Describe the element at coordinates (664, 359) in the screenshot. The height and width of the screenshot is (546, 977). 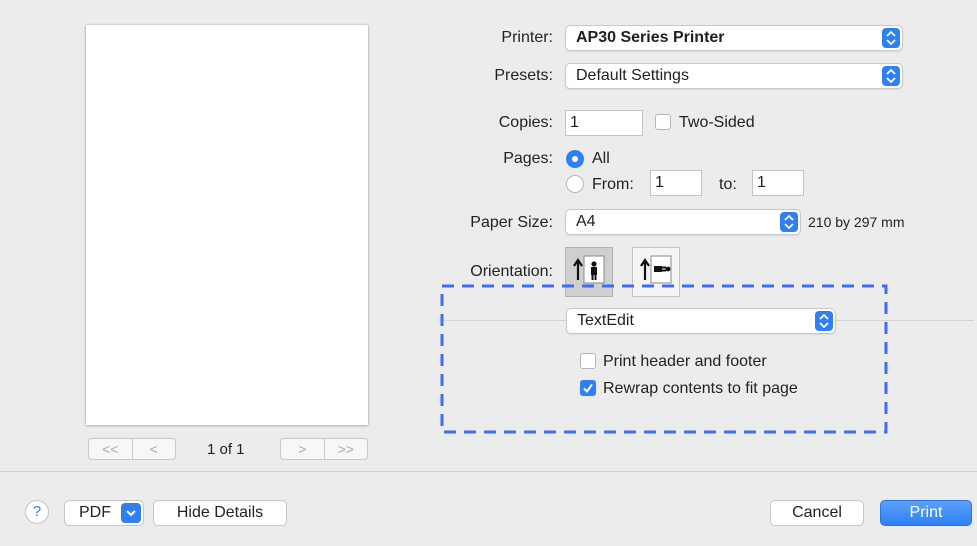
I see `annotation-dashed-box` at that location.